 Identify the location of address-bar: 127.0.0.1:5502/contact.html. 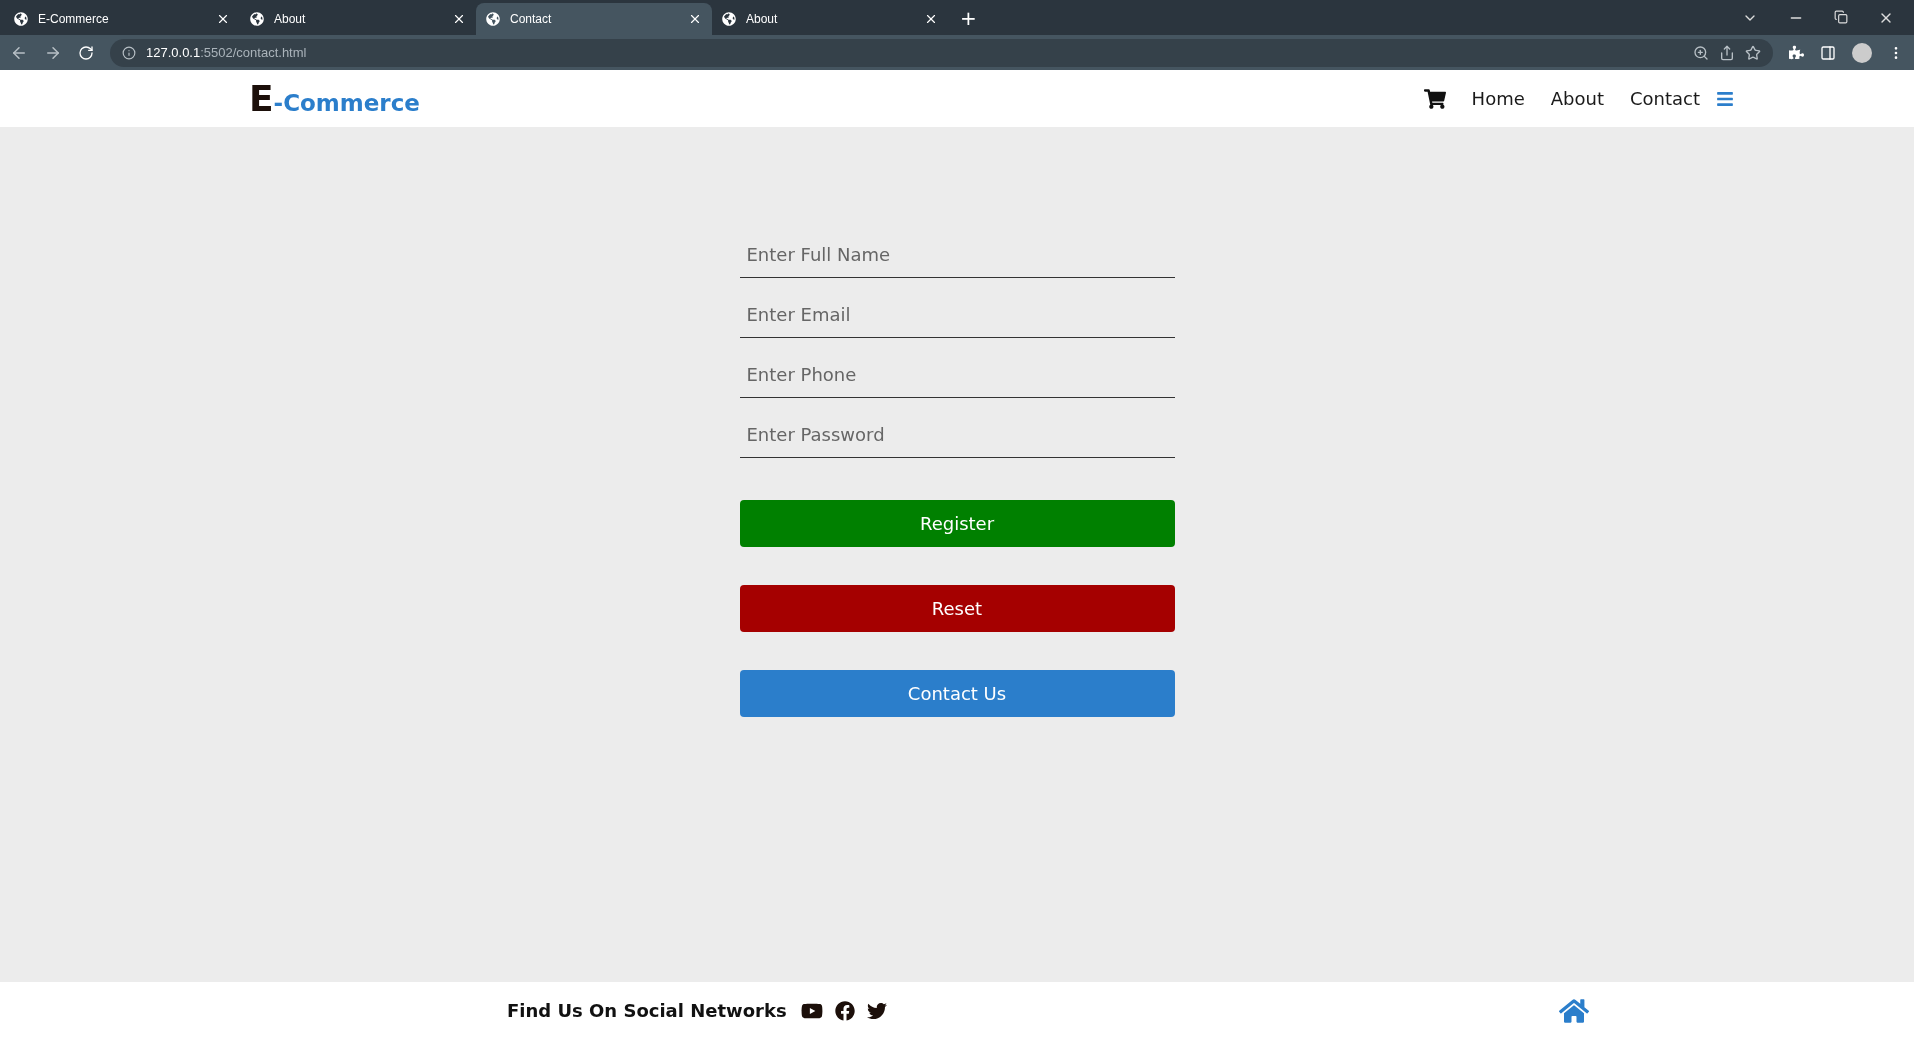
(941, 52).